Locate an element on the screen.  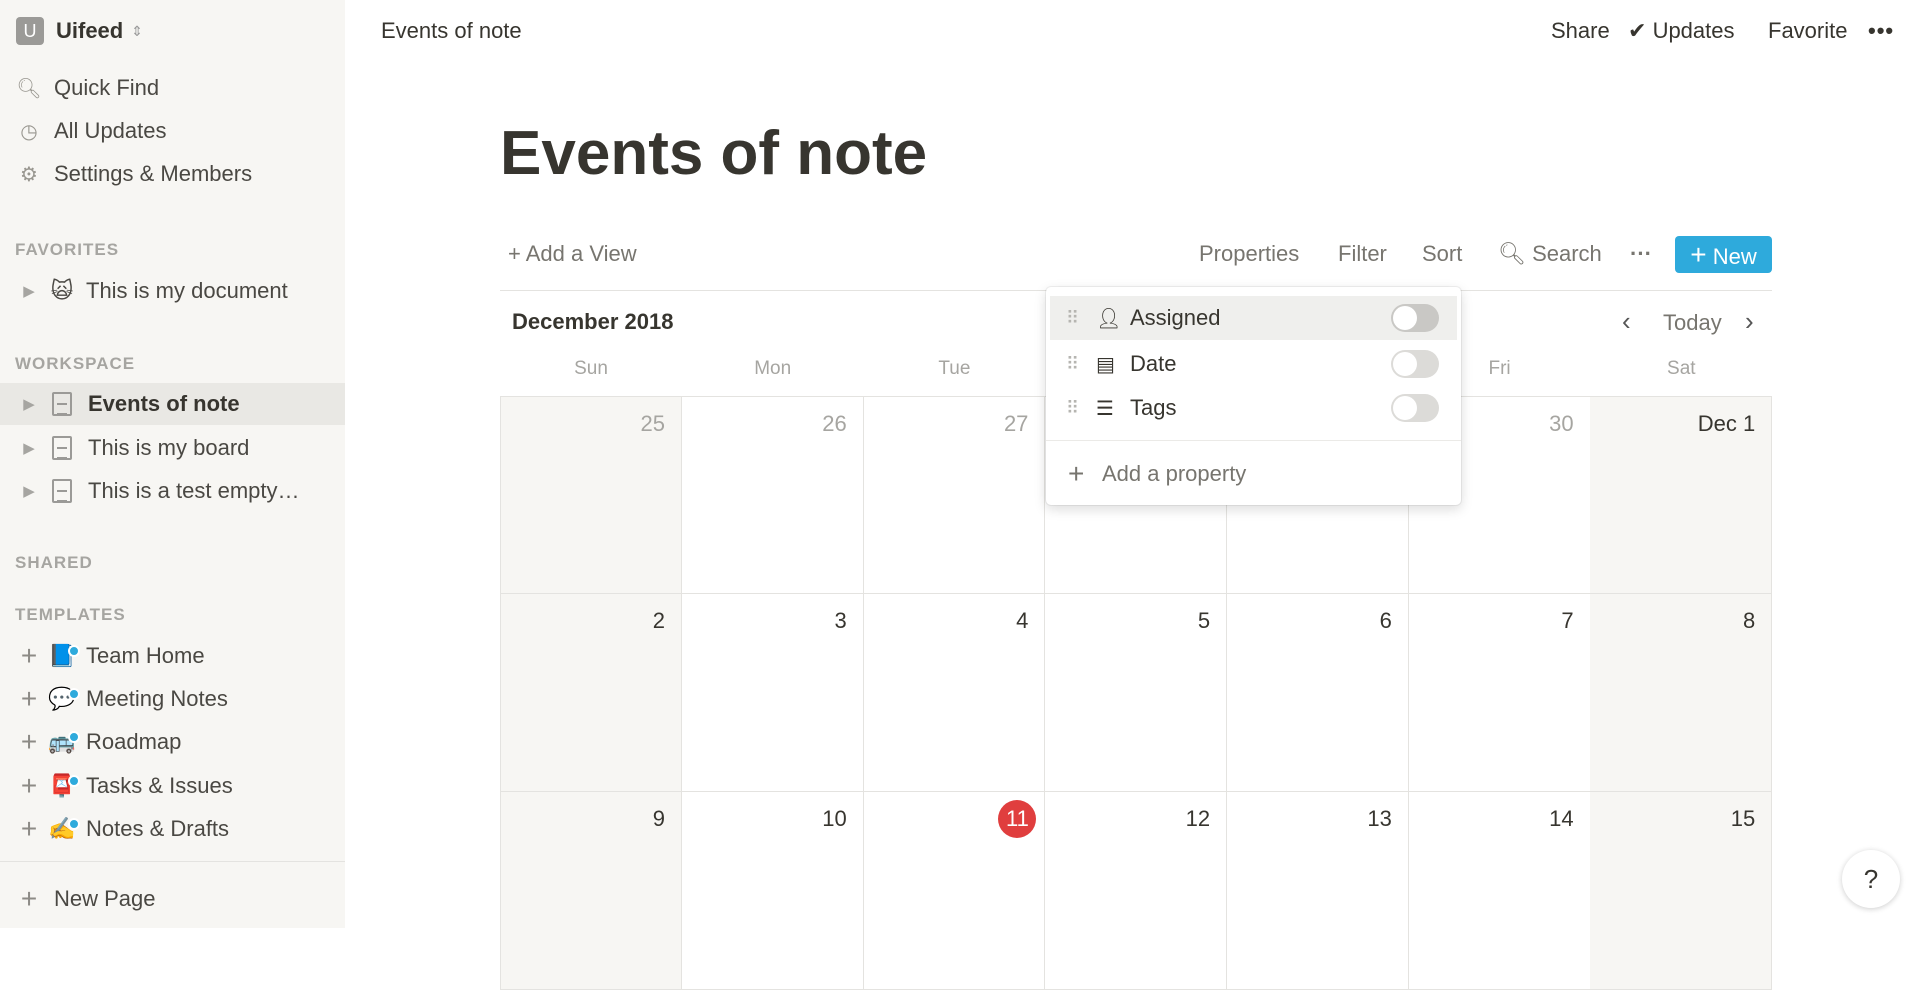
day-number: 12 is located at coordinates (1198, 818).